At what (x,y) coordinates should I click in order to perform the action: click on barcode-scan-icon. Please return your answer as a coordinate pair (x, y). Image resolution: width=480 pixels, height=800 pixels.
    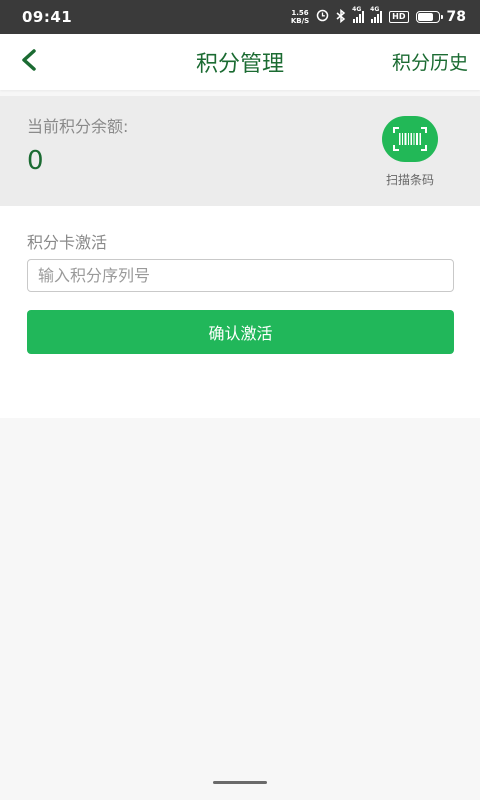
    Looking at the image, I should click on (410, 139).